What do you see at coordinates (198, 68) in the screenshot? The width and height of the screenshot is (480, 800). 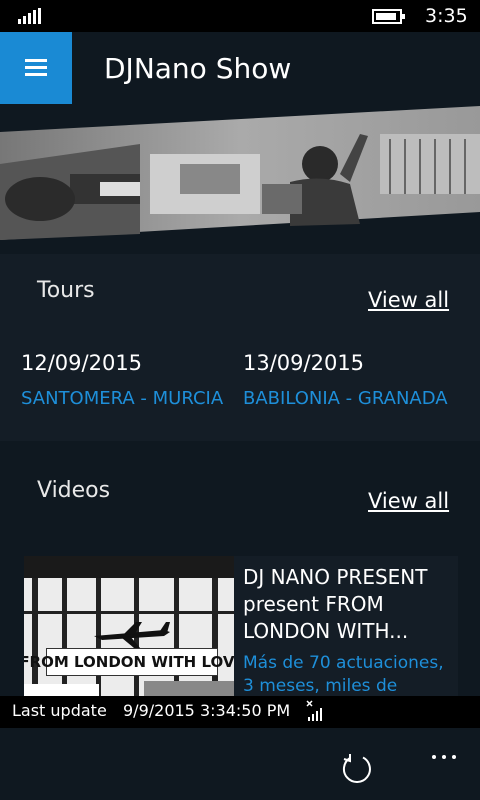 I see `page-title: DJNano Show` at bounding box center [198, 68].